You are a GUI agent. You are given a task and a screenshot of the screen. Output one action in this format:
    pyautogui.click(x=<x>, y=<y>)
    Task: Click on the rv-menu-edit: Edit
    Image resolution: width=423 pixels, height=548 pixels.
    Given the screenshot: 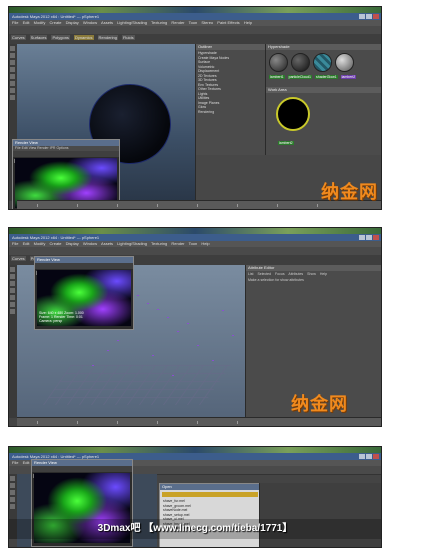 What is the action you would take?
    pyautogui.click(x=25, y=148)
    